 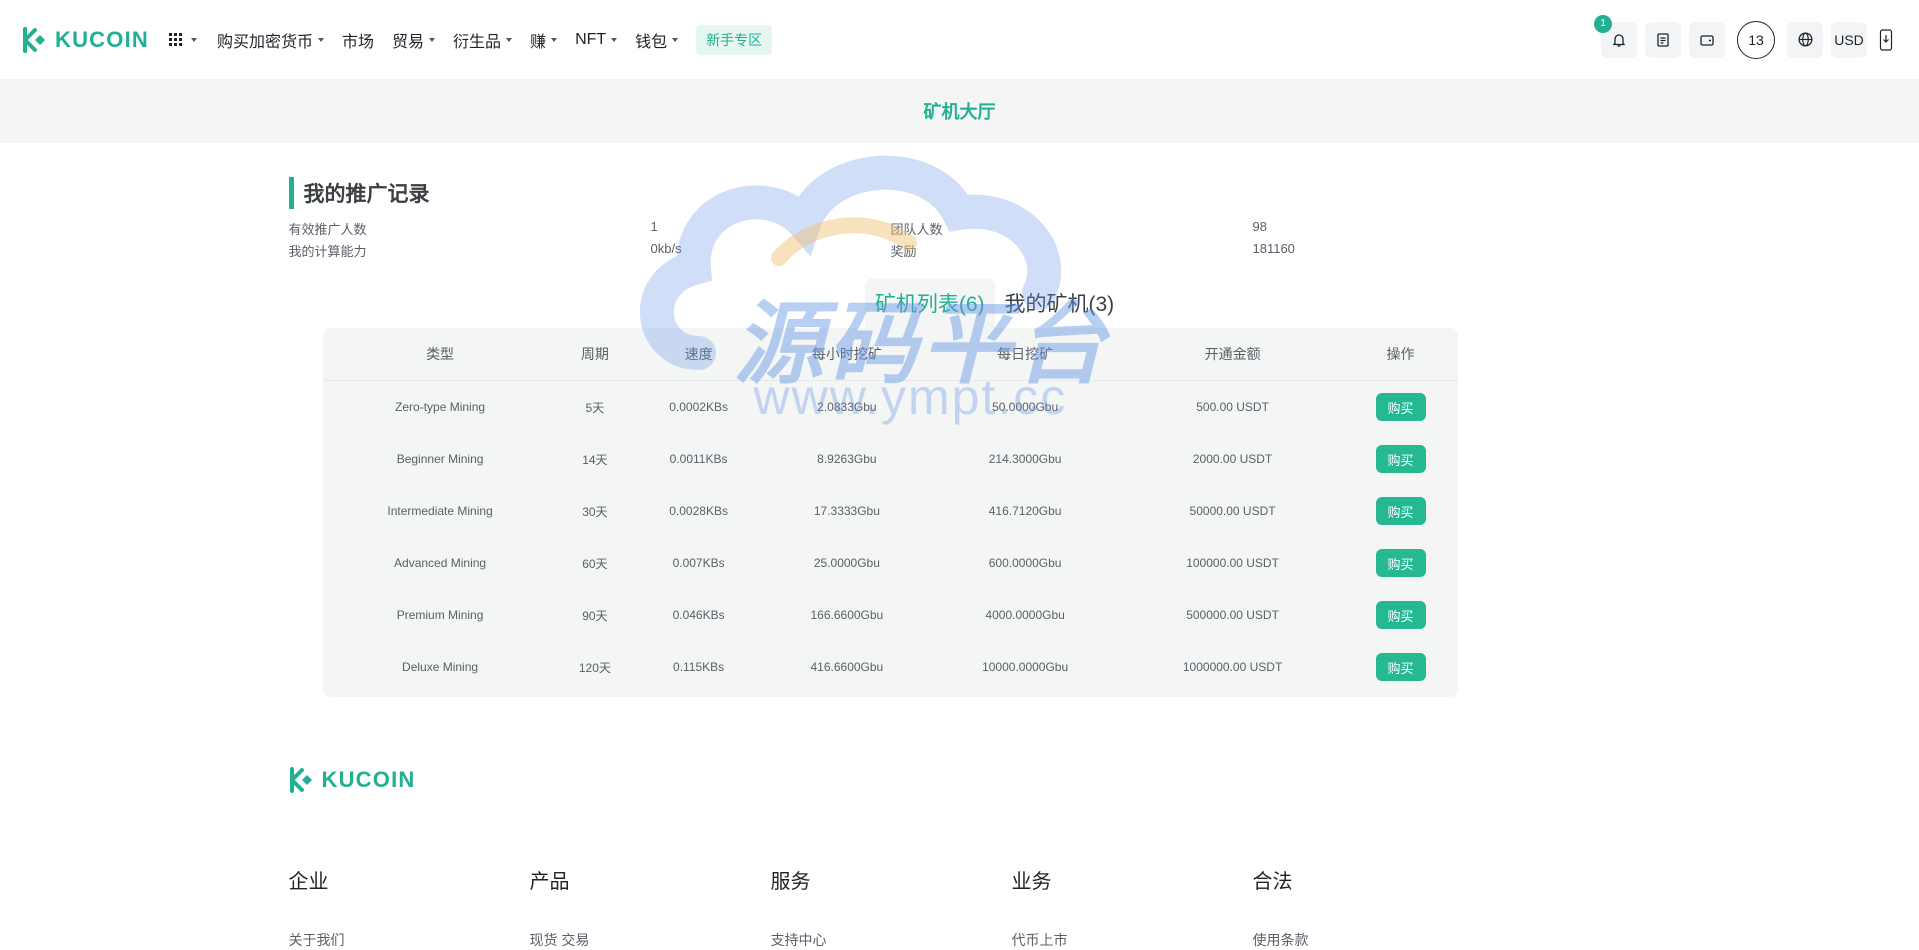 What do you see at coordinates (666, 248) in the screenshot?
I see `stat-value-compute-power: 0kb/s` at bounding box center [666, 248].